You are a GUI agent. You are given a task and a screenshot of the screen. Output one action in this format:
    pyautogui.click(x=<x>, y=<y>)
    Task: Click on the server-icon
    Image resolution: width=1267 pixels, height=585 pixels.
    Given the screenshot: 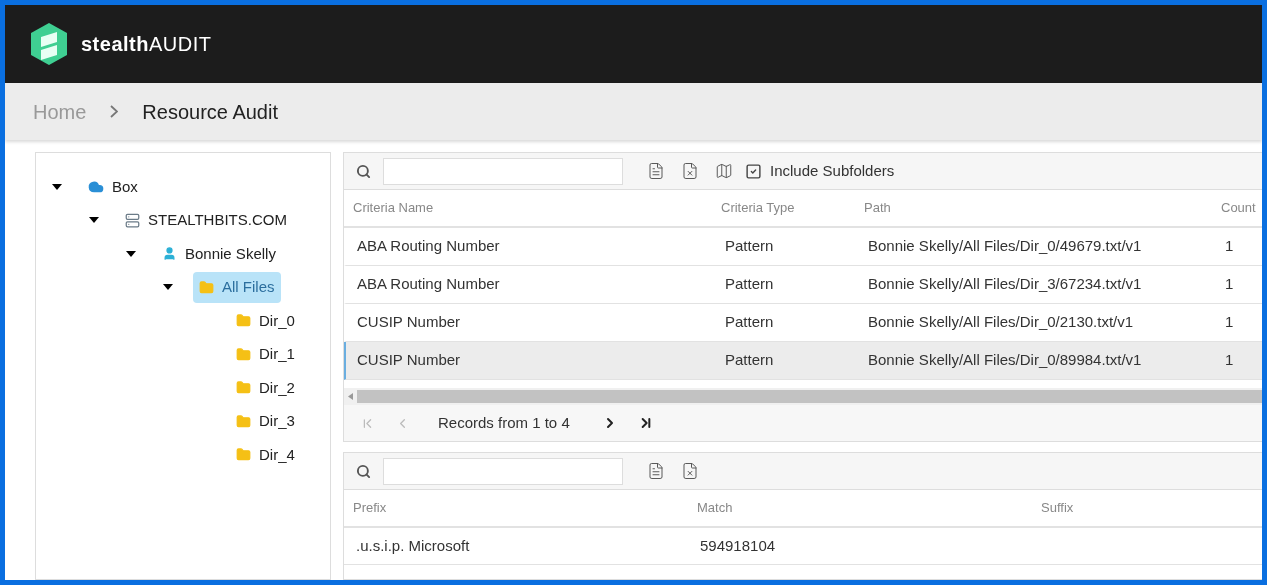 What is the action you would take?
    pyautogui.click(x=132, y=220)
    